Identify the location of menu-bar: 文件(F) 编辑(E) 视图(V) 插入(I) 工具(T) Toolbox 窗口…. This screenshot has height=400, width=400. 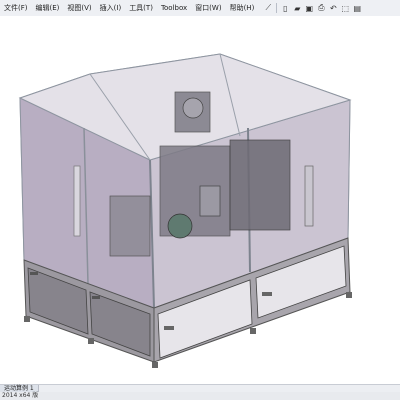
(200, 8).